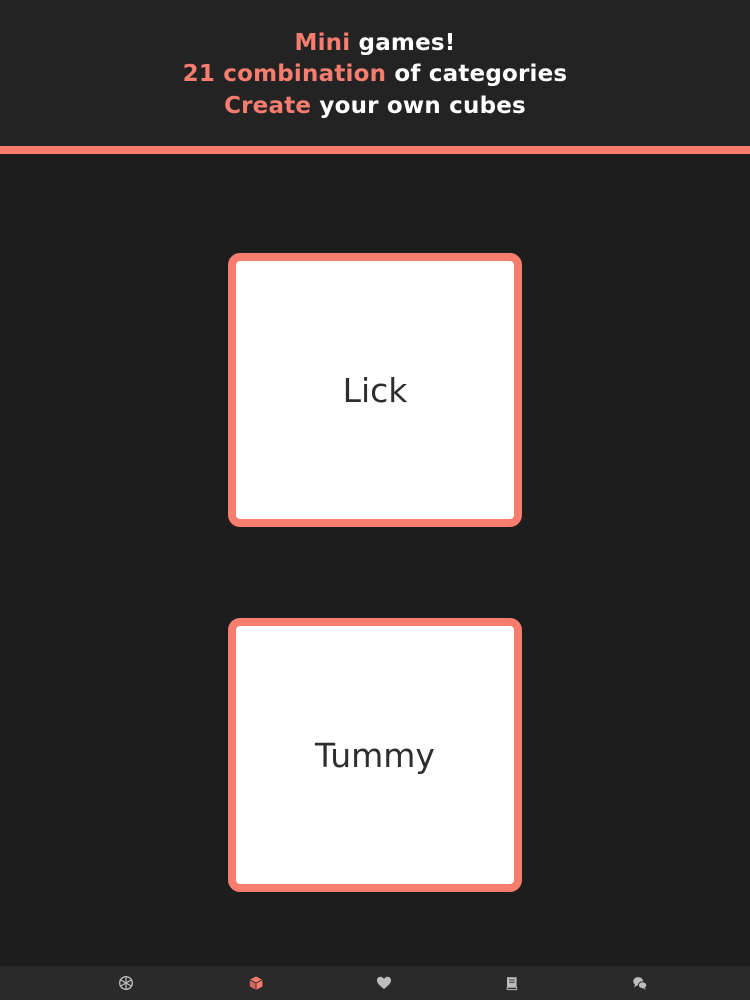 Image resolution: width=750 pixels, height=1000 pixels. I want to click on cube-body-part: Tummy, so click(375, 755).